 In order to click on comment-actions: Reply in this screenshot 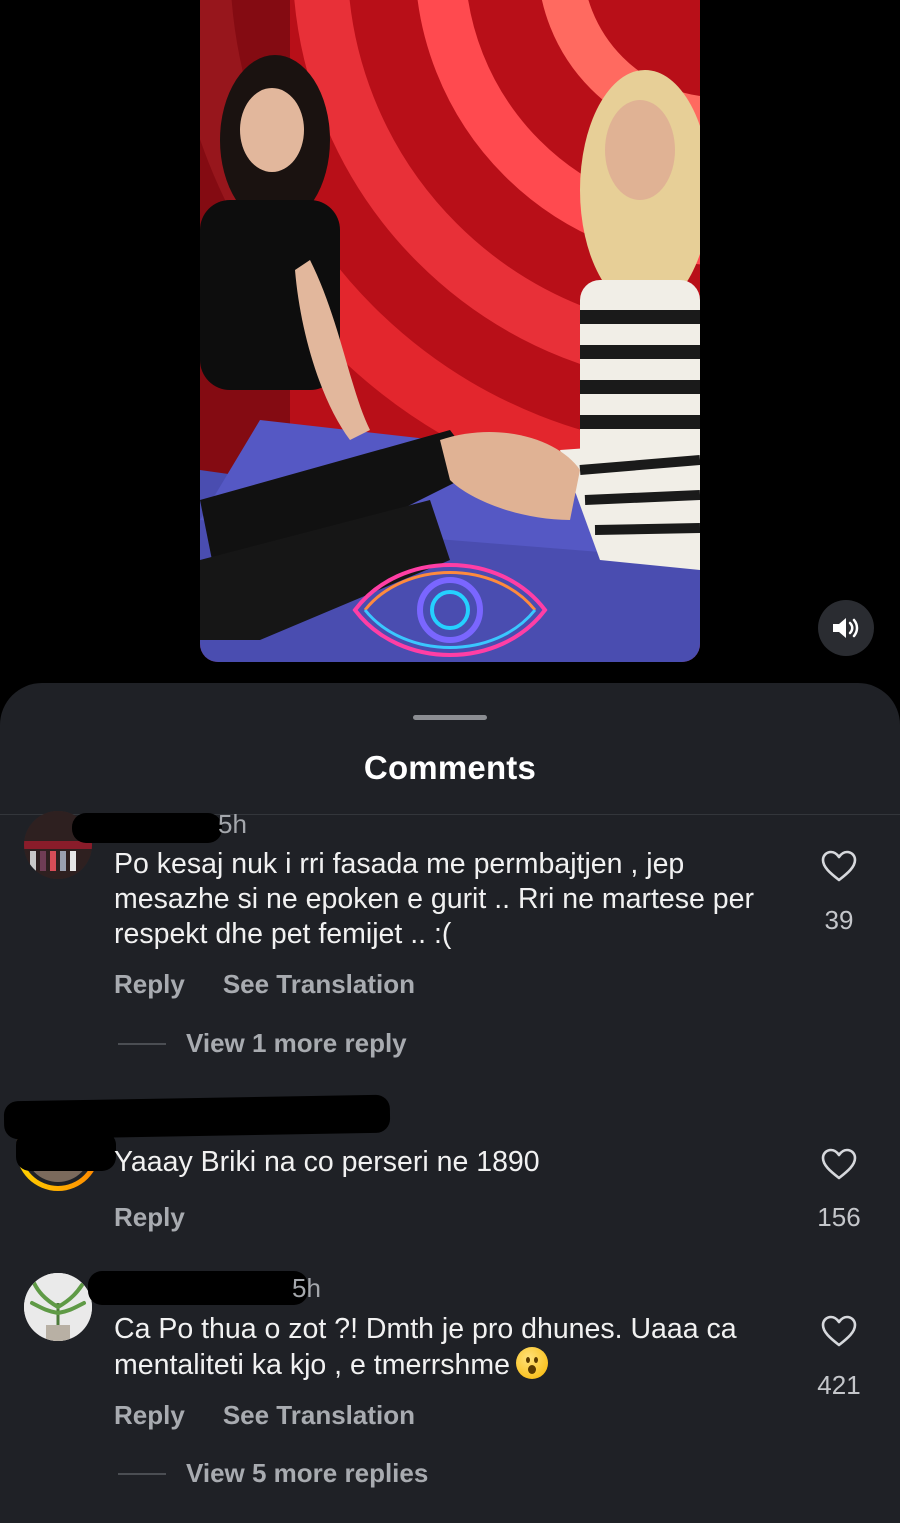, I will do `click(149, 1217)`.